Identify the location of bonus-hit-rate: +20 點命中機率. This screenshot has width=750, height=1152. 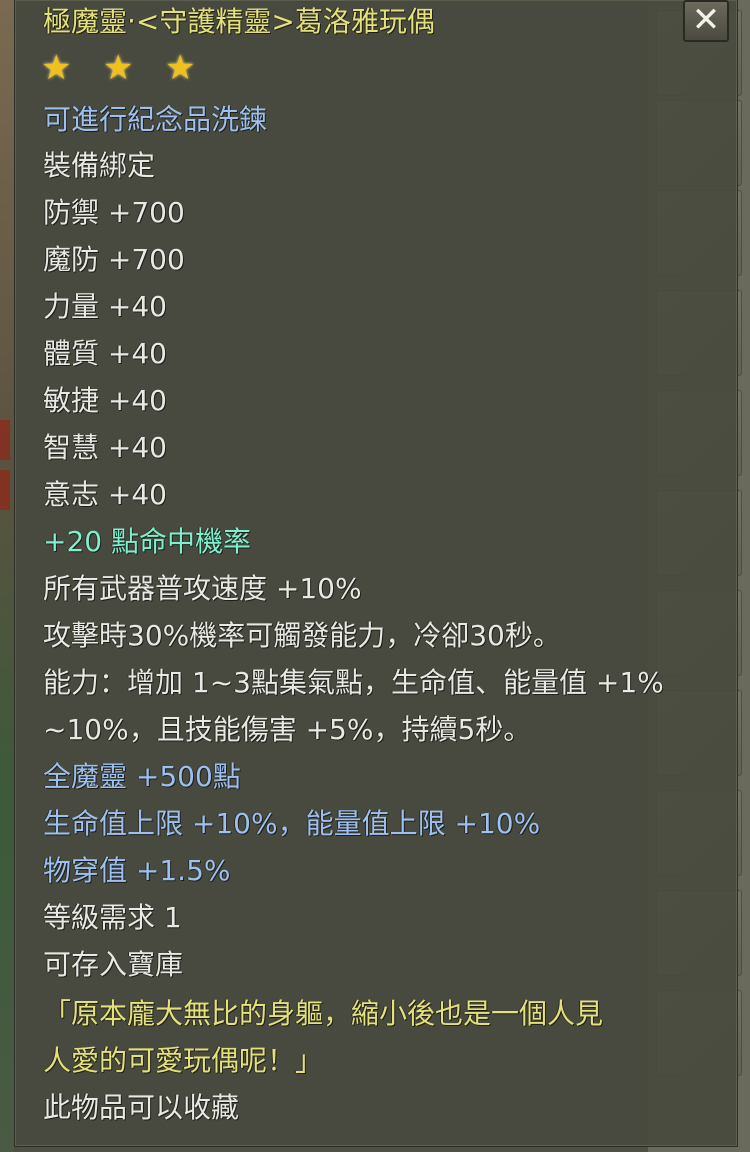
(147, 541).